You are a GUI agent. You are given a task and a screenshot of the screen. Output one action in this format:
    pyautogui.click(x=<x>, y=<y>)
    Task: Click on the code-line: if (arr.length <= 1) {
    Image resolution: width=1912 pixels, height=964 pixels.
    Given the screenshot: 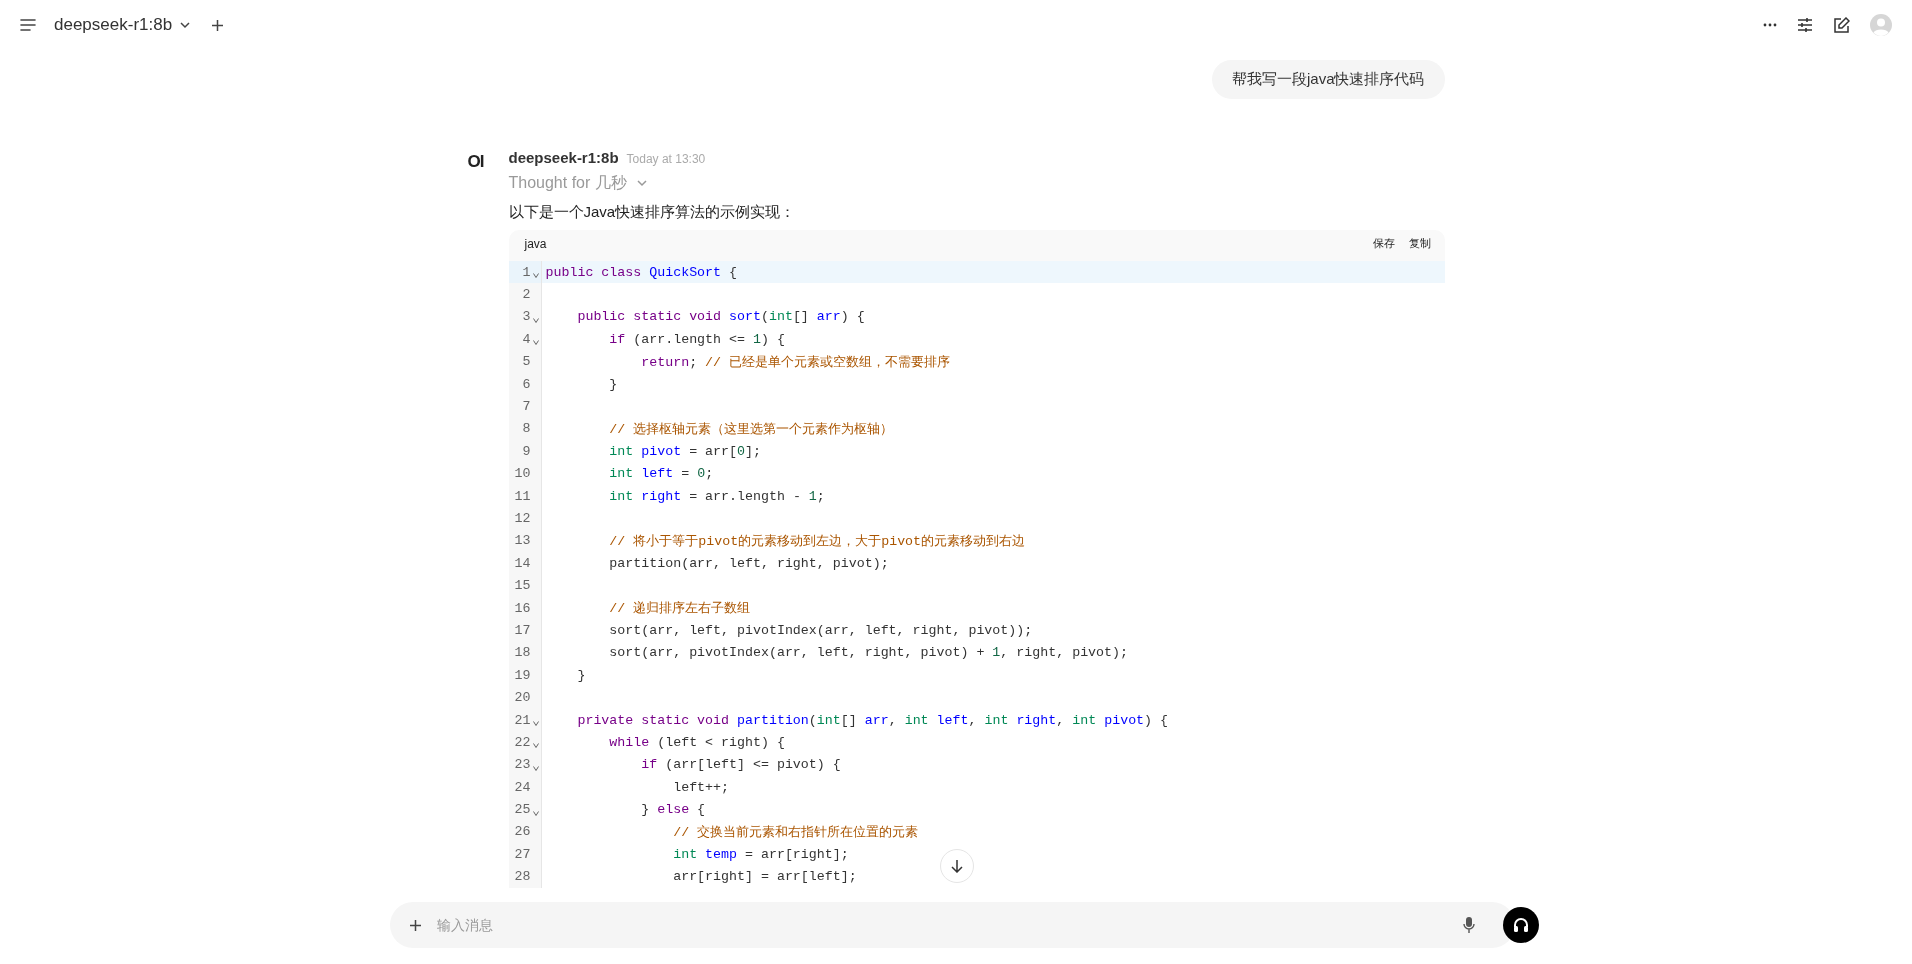 What is the action you would take?
    pyautogui.click(x=696, y=339)
    